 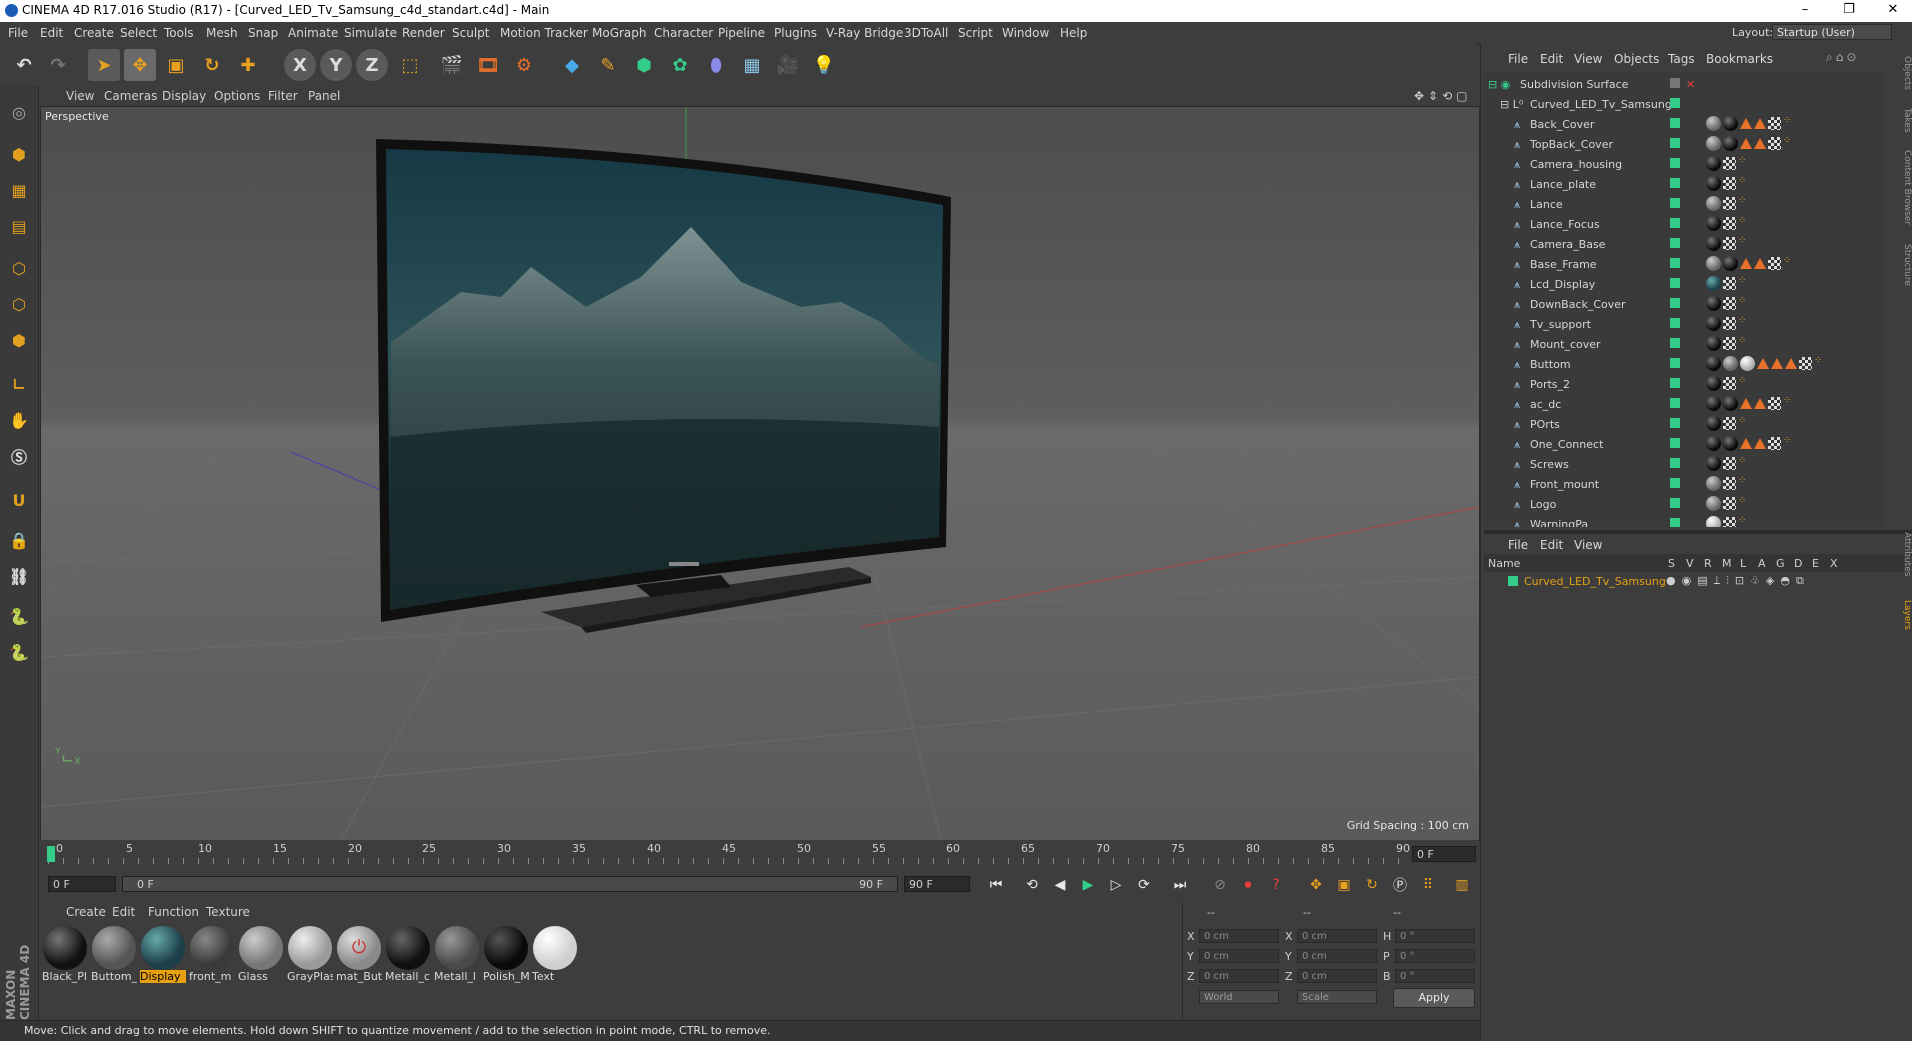 I want to click on menu-select: Select, so click(x=138, y=33).